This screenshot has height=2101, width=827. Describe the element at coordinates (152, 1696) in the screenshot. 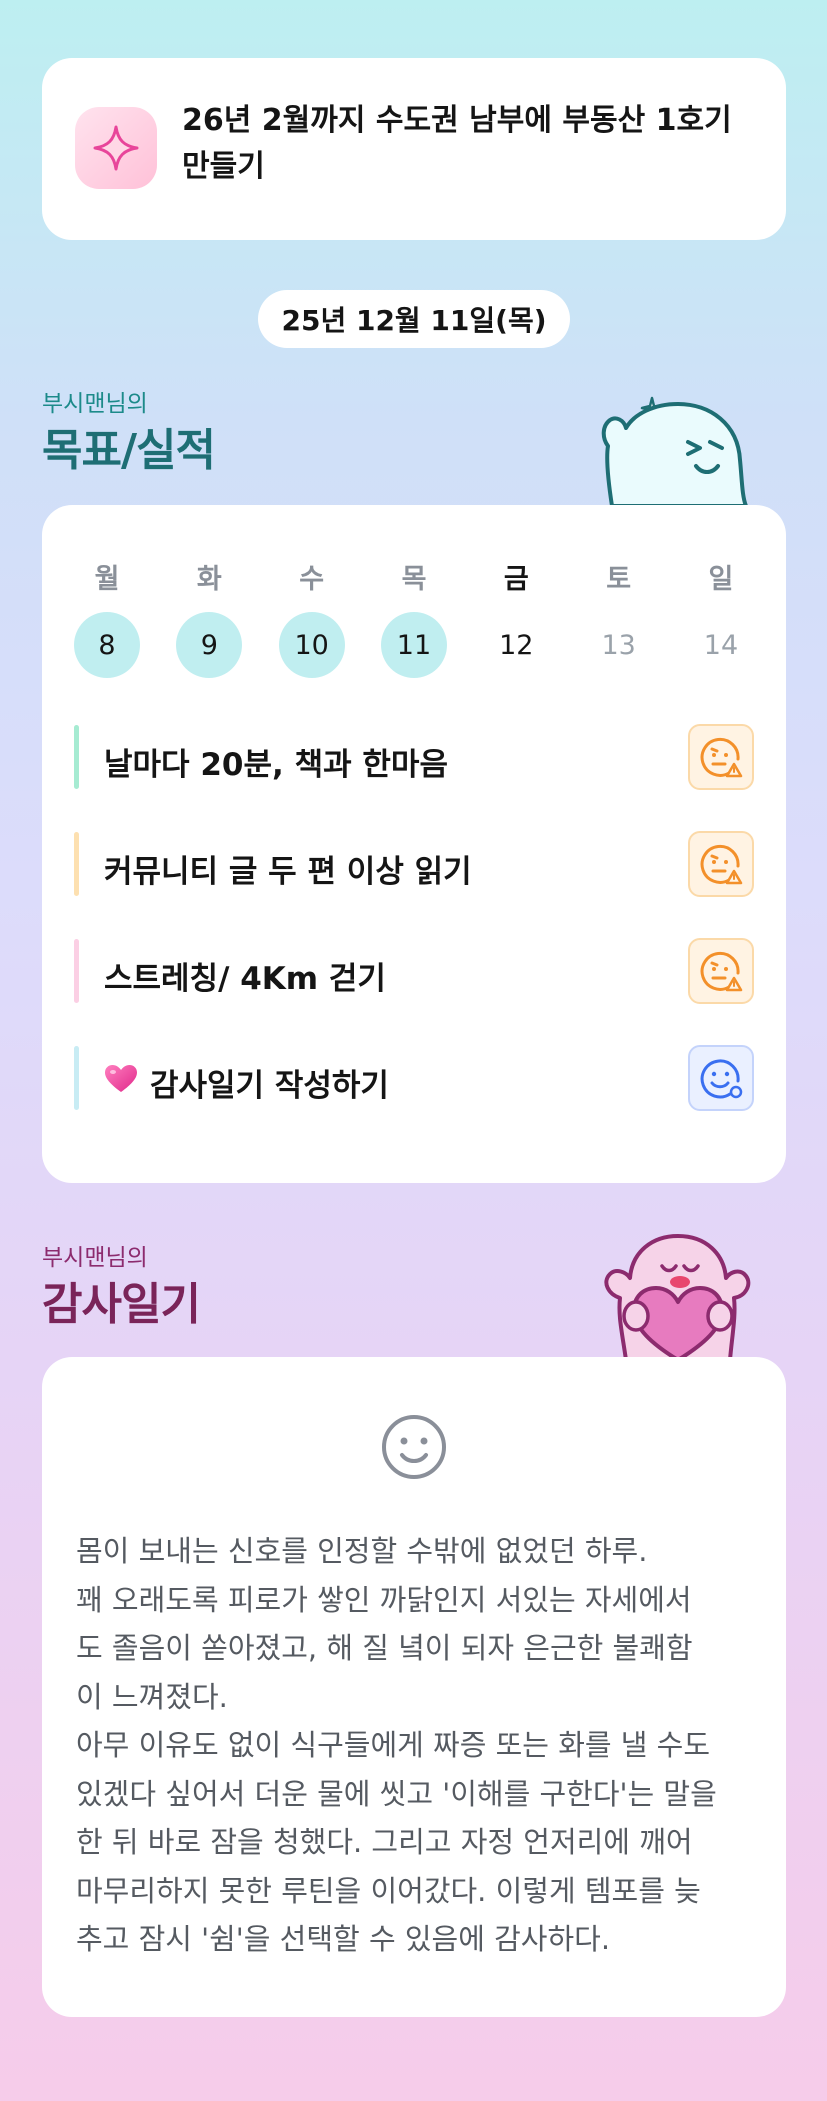

I see `gratitude-line: 이 느껴졌다.` at that location.